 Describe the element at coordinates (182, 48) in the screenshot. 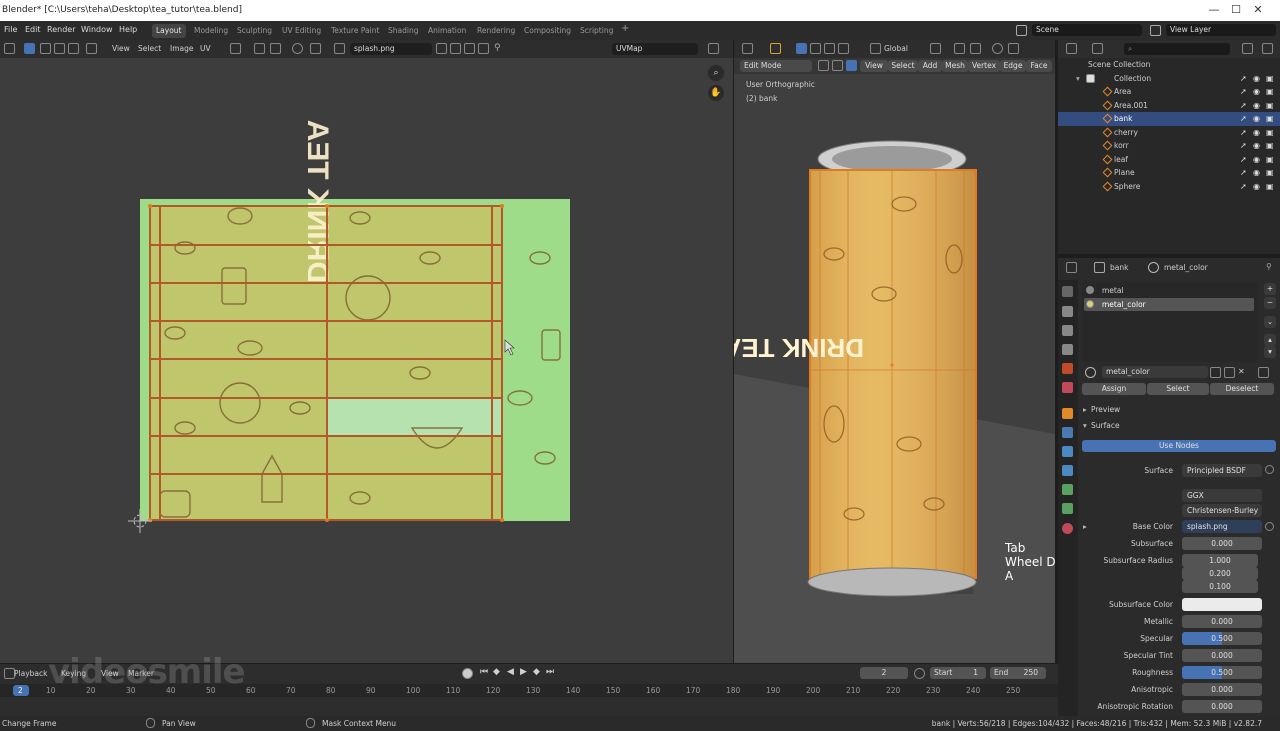

I see `uv-menu-image: Image` at that location.